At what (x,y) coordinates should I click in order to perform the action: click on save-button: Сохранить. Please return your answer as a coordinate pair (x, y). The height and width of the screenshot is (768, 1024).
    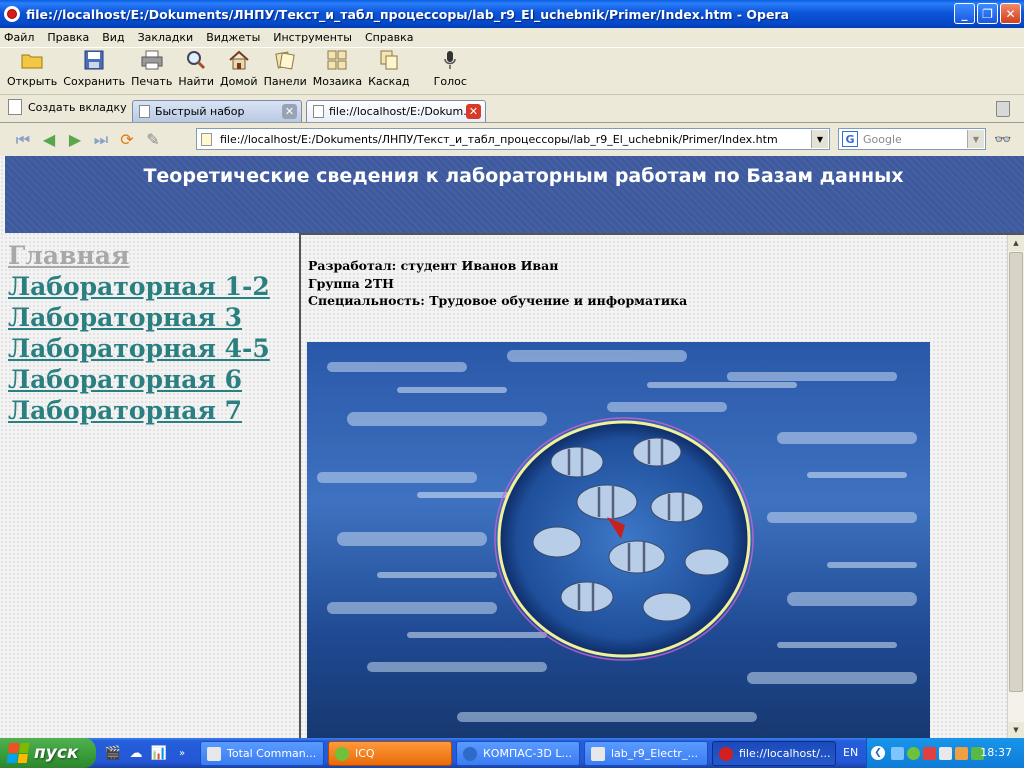
    Looking at the image, I should click on (94, 71).